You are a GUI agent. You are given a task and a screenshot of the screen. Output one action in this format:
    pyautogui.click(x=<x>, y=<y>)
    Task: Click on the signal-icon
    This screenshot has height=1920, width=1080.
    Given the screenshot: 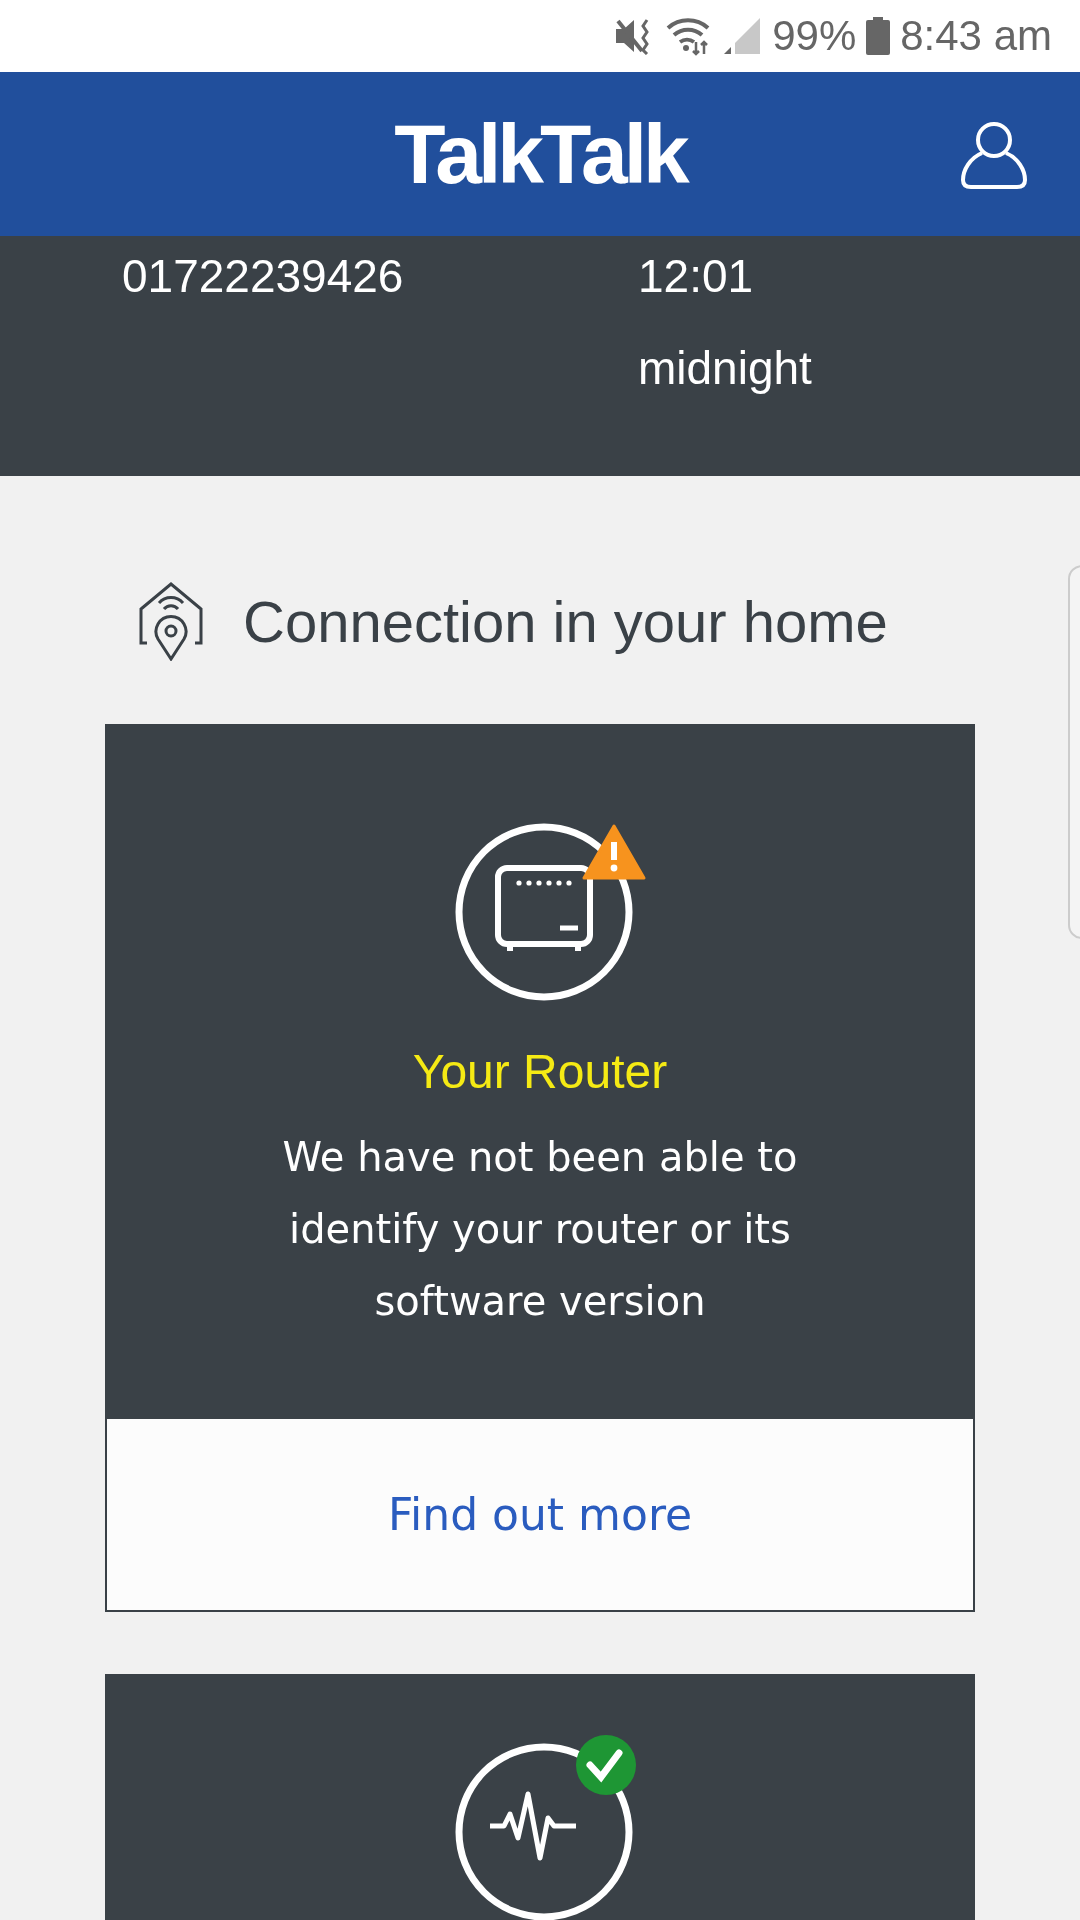 What is the action you would take?
    pyautogui.click(x=742, y=36)
    